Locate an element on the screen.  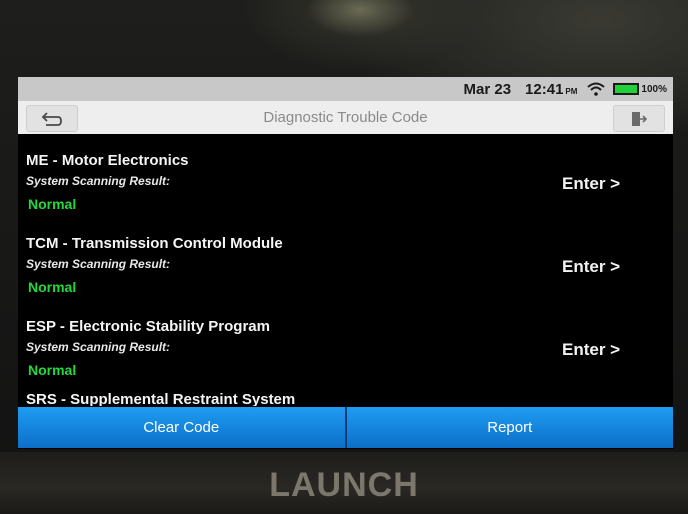
status-ampm: PM is located at coordinates (571, 91).